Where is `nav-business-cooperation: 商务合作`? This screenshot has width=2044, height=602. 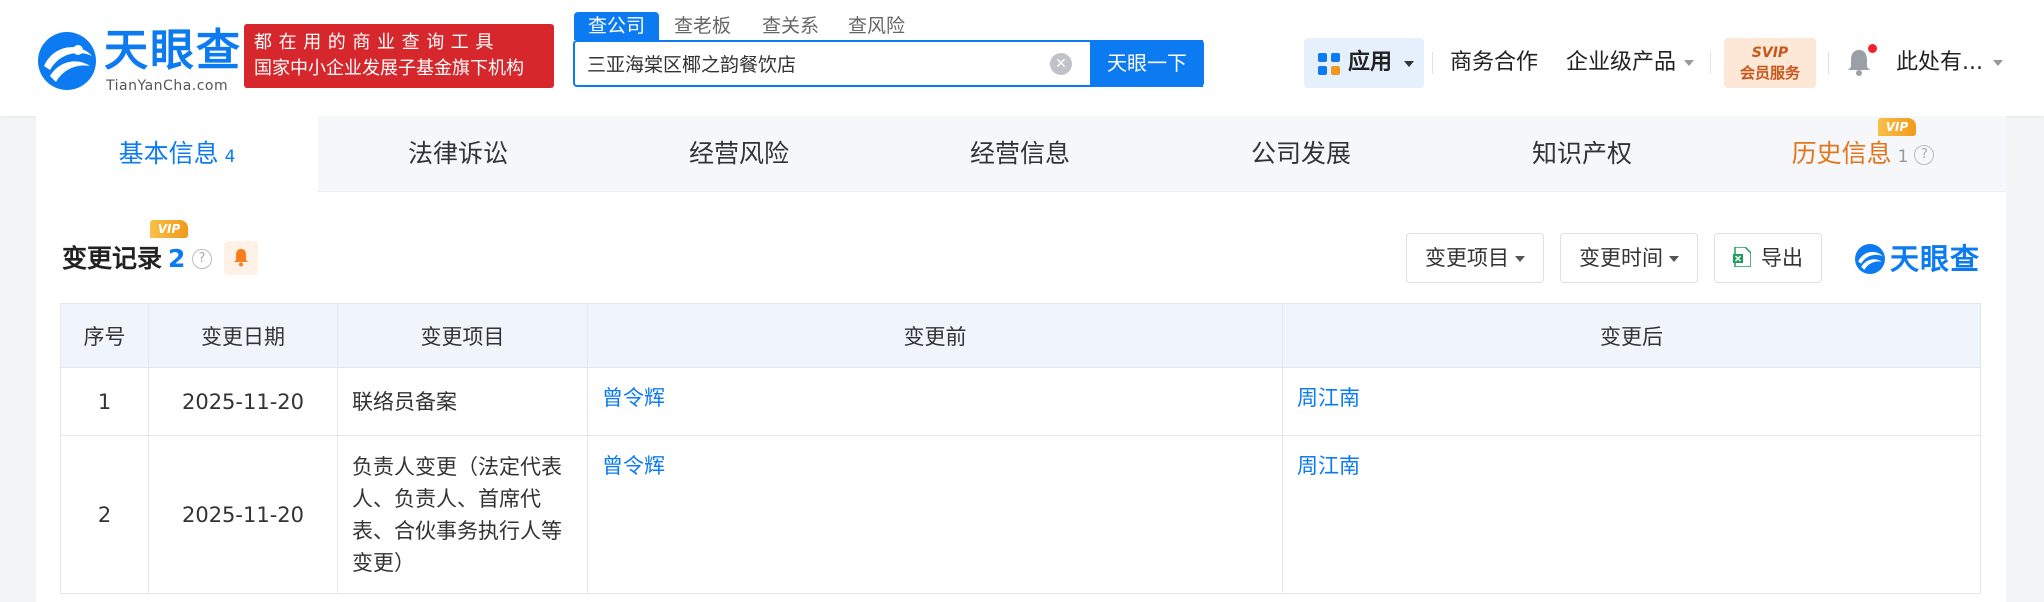
nav-business-cooperation: 商务合作 is located at coordinates (1494, 63).